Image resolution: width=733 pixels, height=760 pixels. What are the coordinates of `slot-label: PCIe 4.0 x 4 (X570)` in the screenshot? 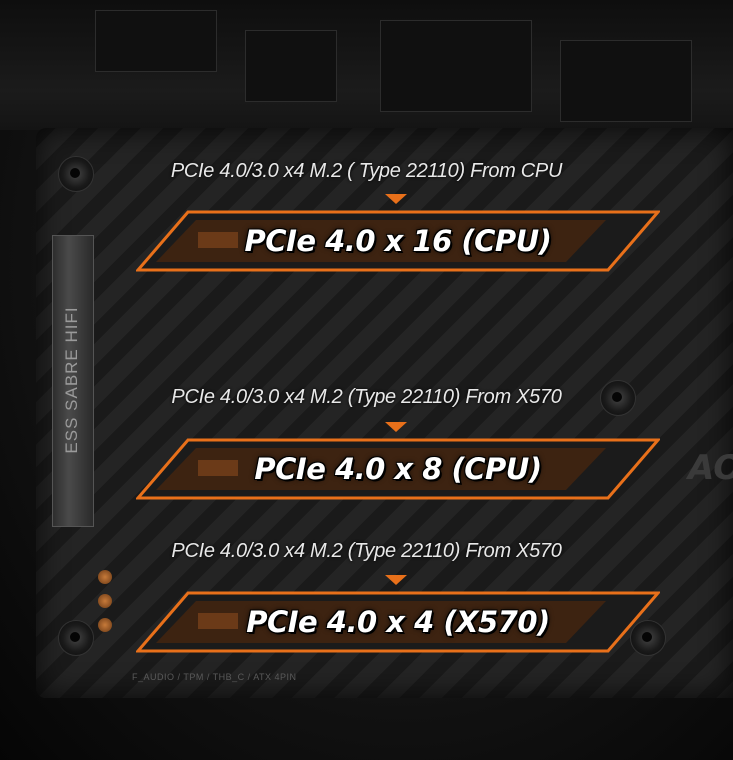 It's located at (398, 622).